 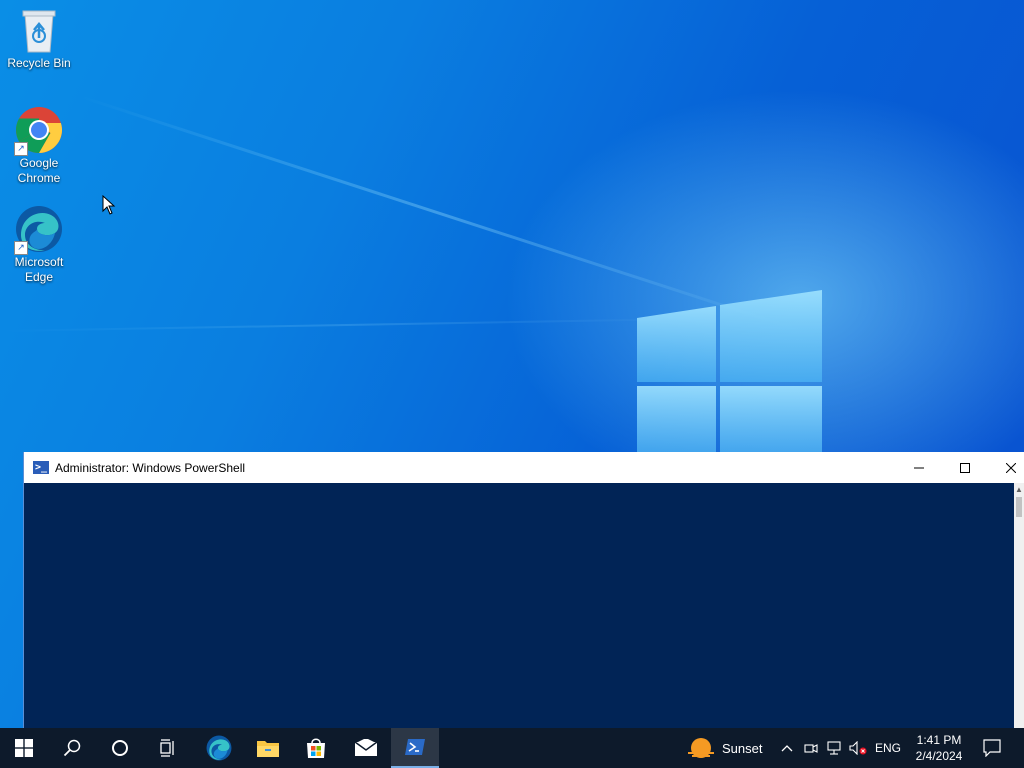 I want to click on sunset-icon, so click(x=701, y=748).